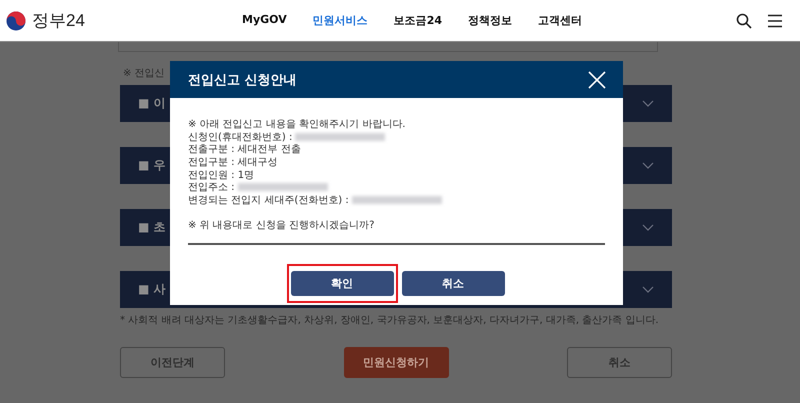 This screenshot has height=403, width=800. What do you see at coordinates (240, 137) in the screenshot?
I see `info-line: 신청인(휴대전화번호) :` at bounding box center [240, 137].